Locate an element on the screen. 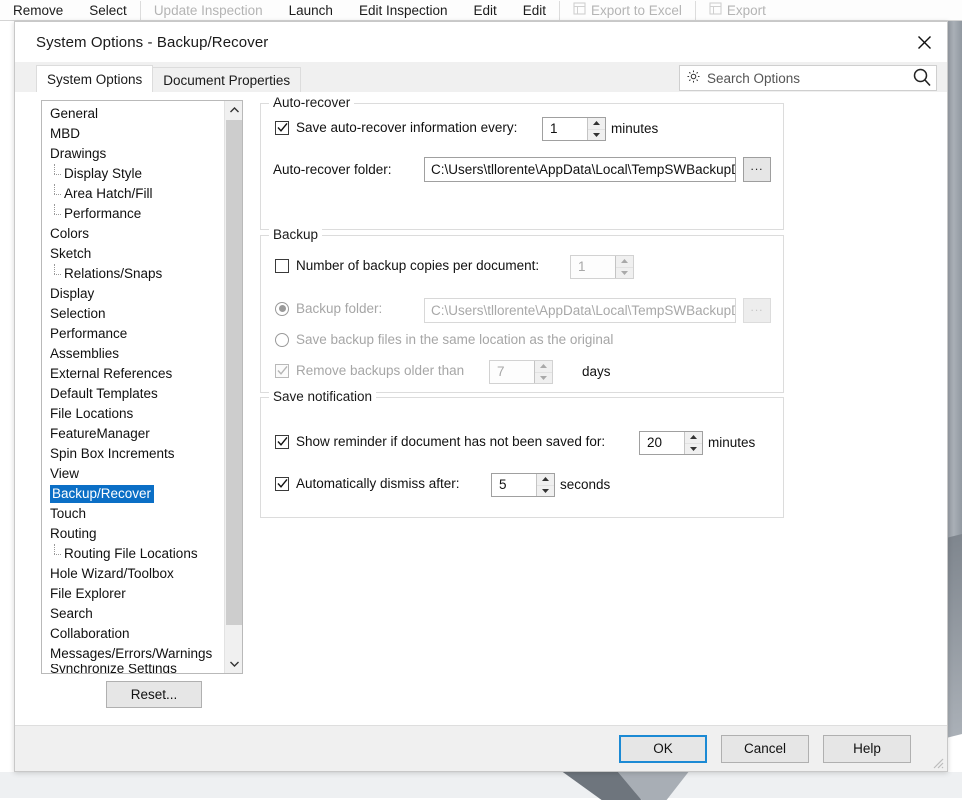  cancel-button: Cancel is located at coordinates (765, 749).